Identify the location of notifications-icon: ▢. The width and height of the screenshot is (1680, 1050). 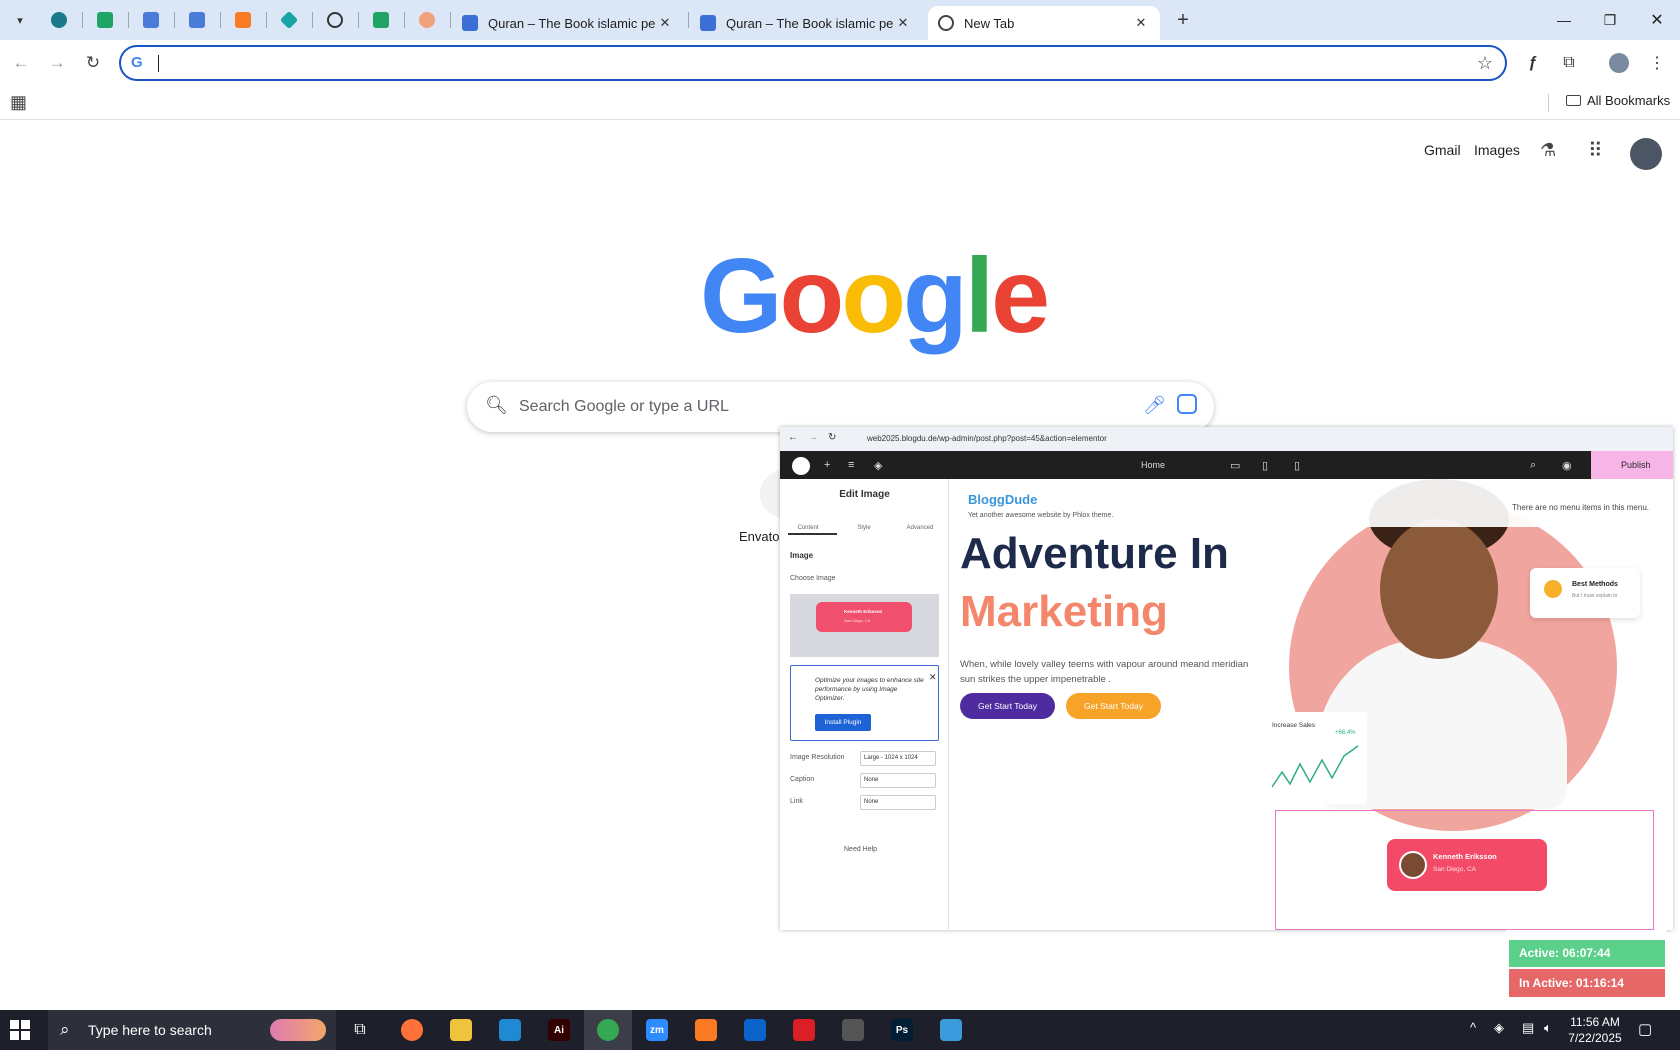
(1645, 1029).